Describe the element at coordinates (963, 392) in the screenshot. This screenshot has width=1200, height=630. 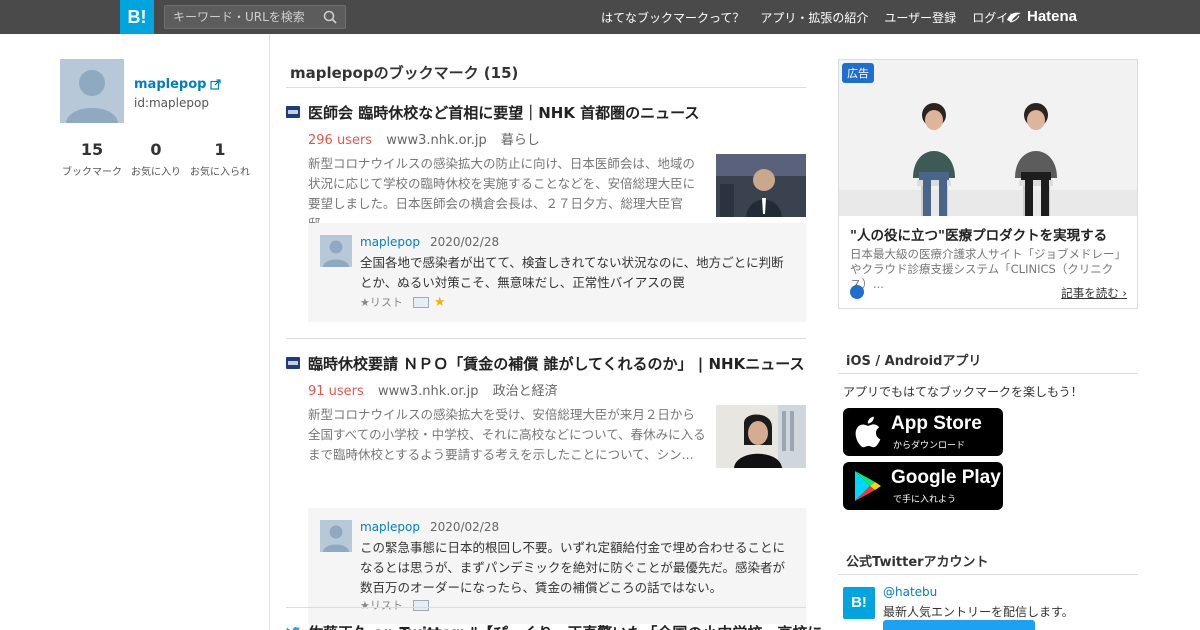
I see `apps-text: アプリでもはてなブックマークを楽しもう！` at that location.